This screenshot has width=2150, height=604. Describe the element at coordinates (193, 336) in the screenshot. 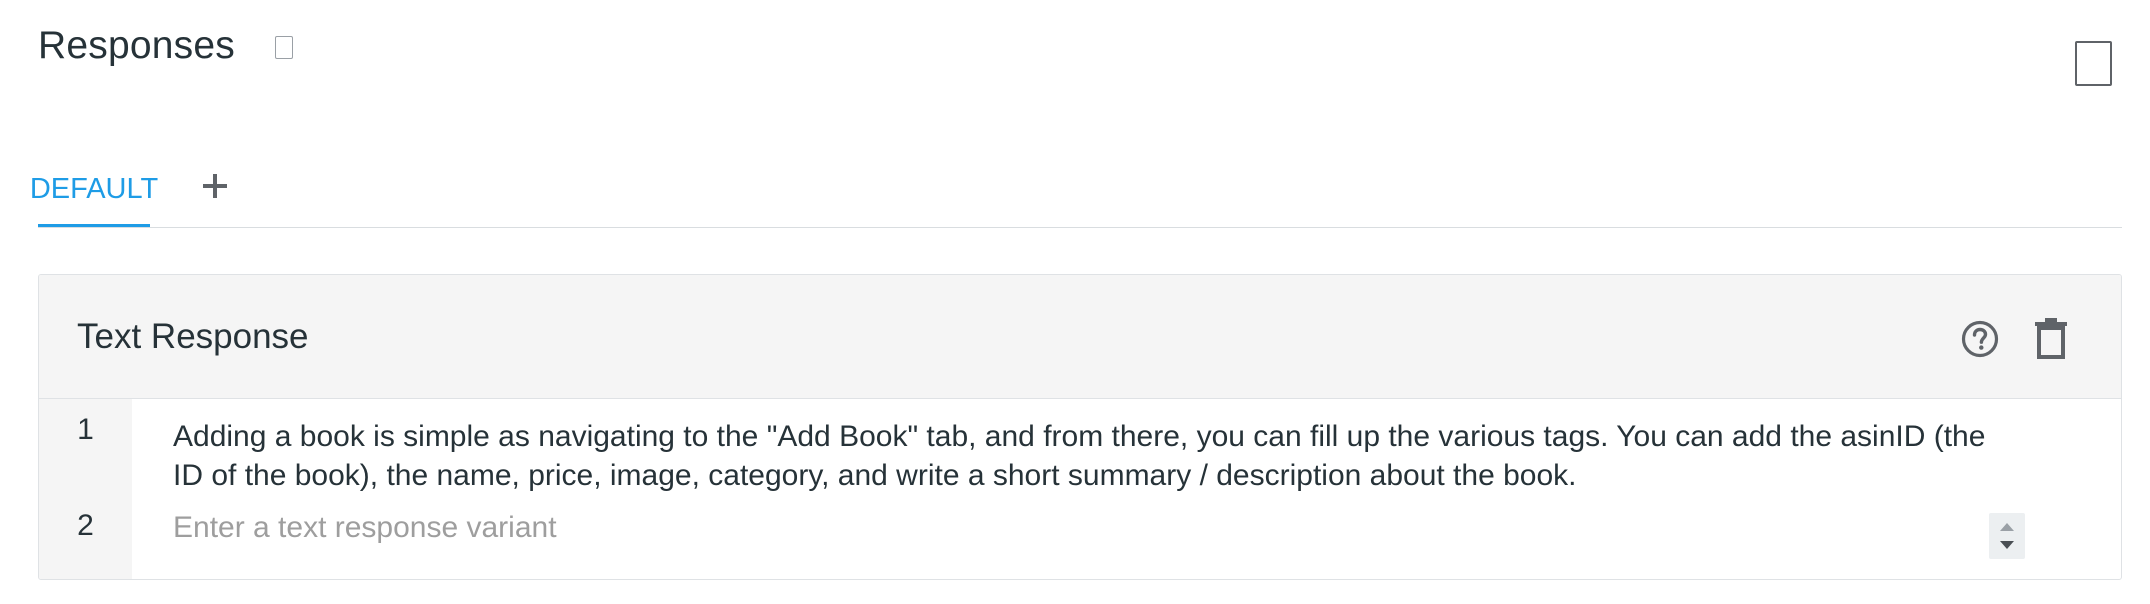

I see `card-title: Text Response` at that location.